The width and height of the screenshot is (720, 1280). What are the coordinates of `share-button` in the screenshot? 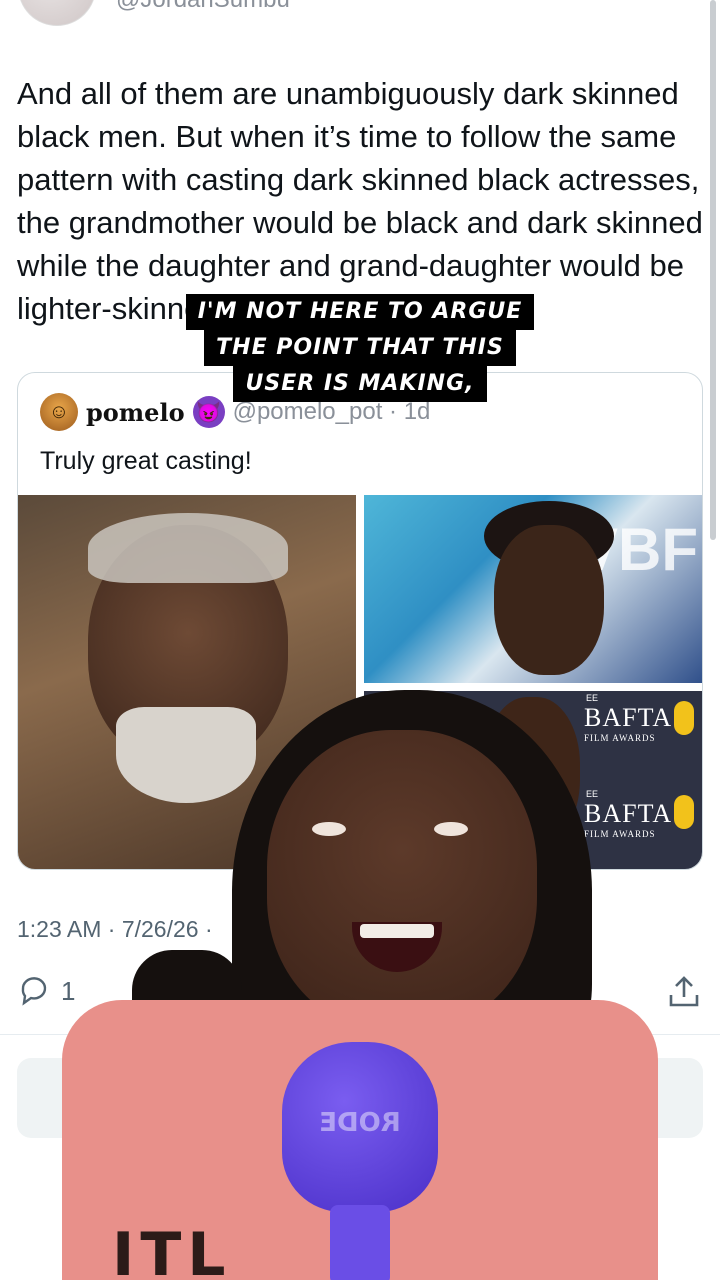 It's located at (684, 992).